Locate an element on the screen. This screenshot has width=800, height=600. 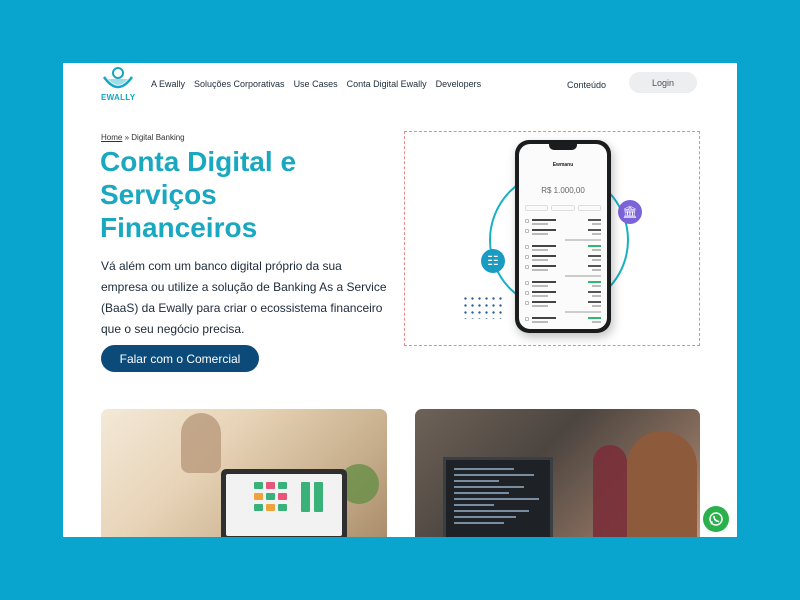
nav-item-conta-digital: Conta Digital Ewally is located at coordinates (387, 84).